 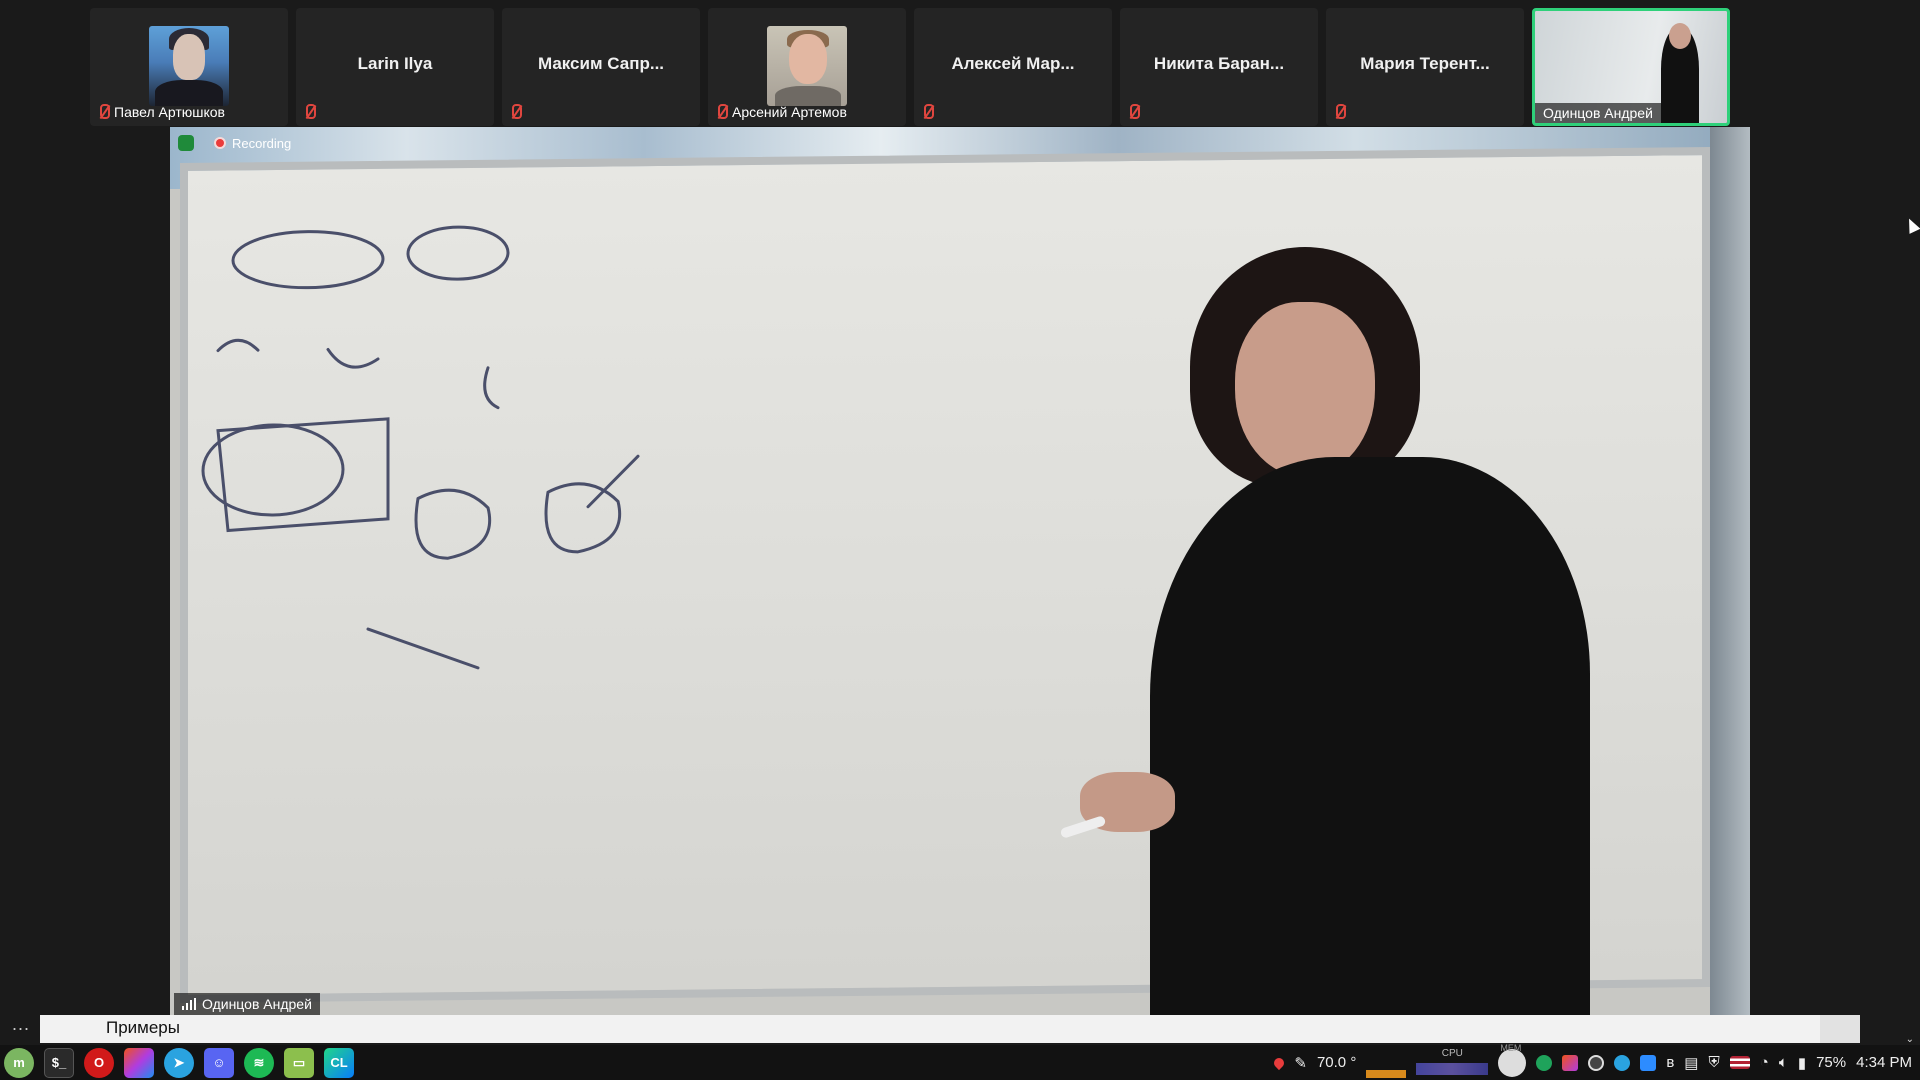 I want to click on participant-tile: Павел Артюшков, so click(x=189, y=67).